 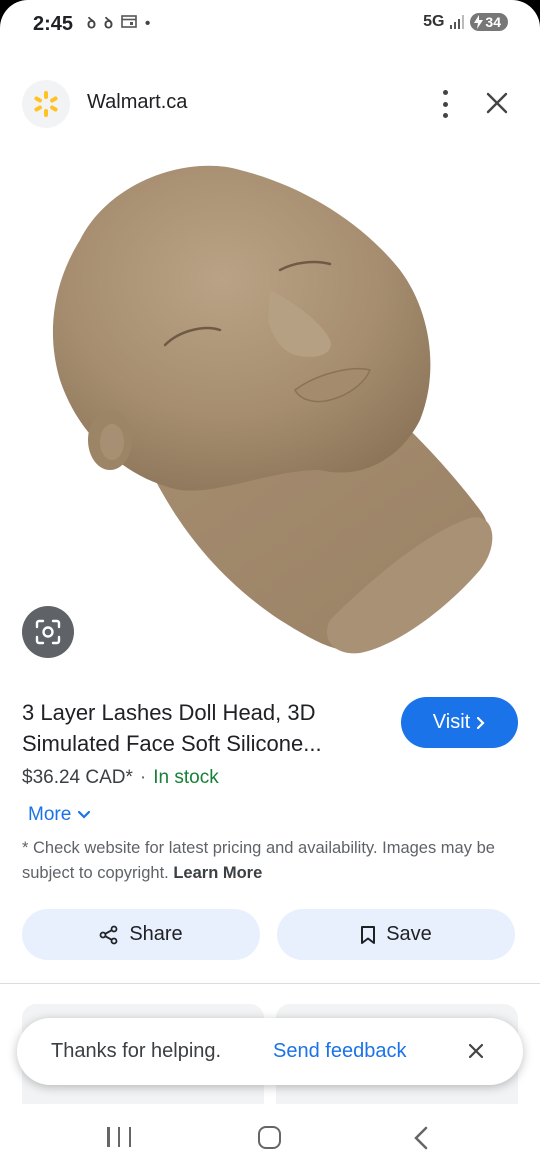 What do you see at coordinates (266, 104) in the screenshot?
I see `result-header: Walmart.ca` at bounding box center [266, 104].